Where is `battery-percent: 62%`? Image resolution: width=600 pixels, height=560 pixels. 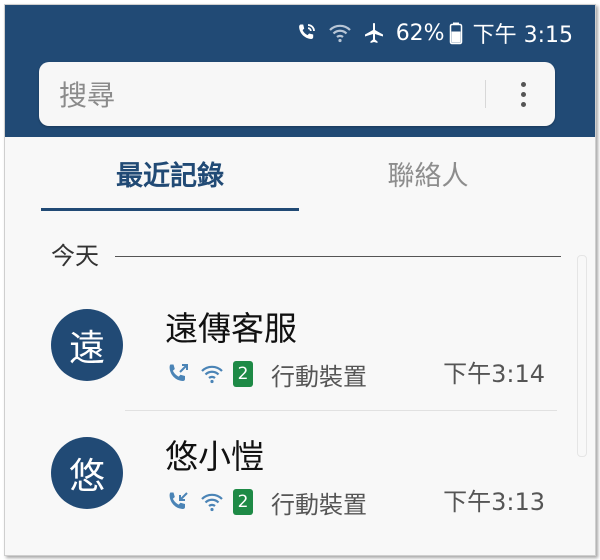 battery-percent: 62% is located at coordinates (420, 33).